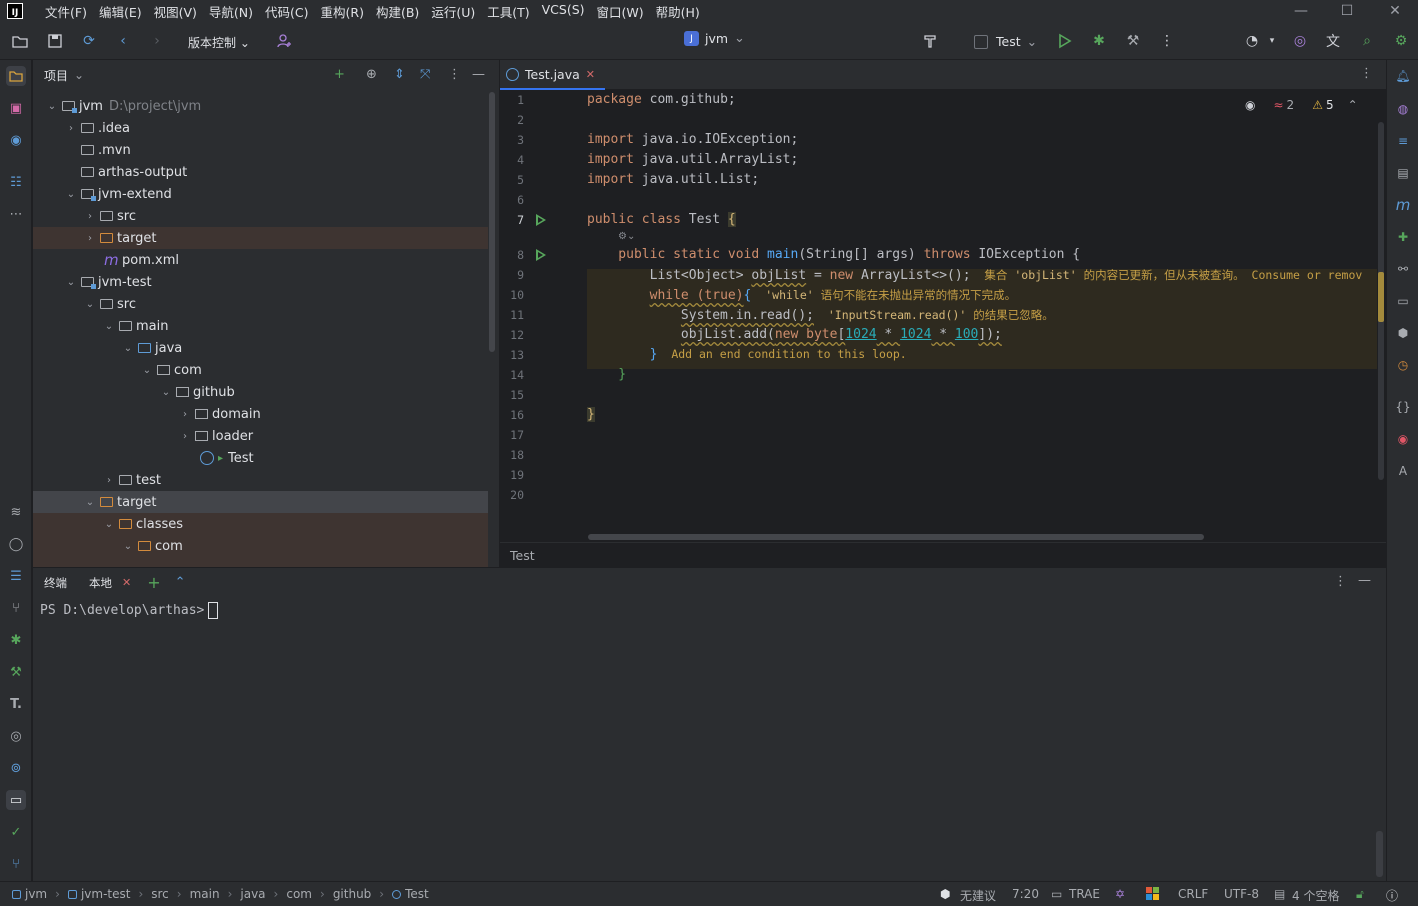 This screenshot has width=1418, height=906. I want to click on menu-edit: 编辑(E), so click(120, 11).